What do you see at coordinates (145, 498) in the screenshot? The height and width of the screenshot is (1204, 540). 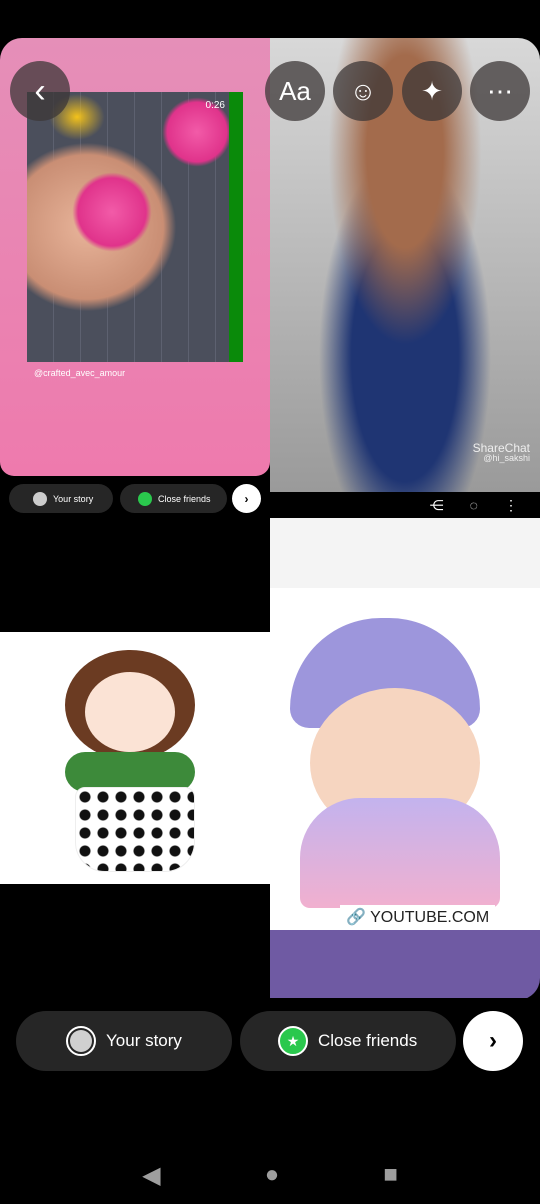 I see `star-icon` at bounding box center [145, 498].